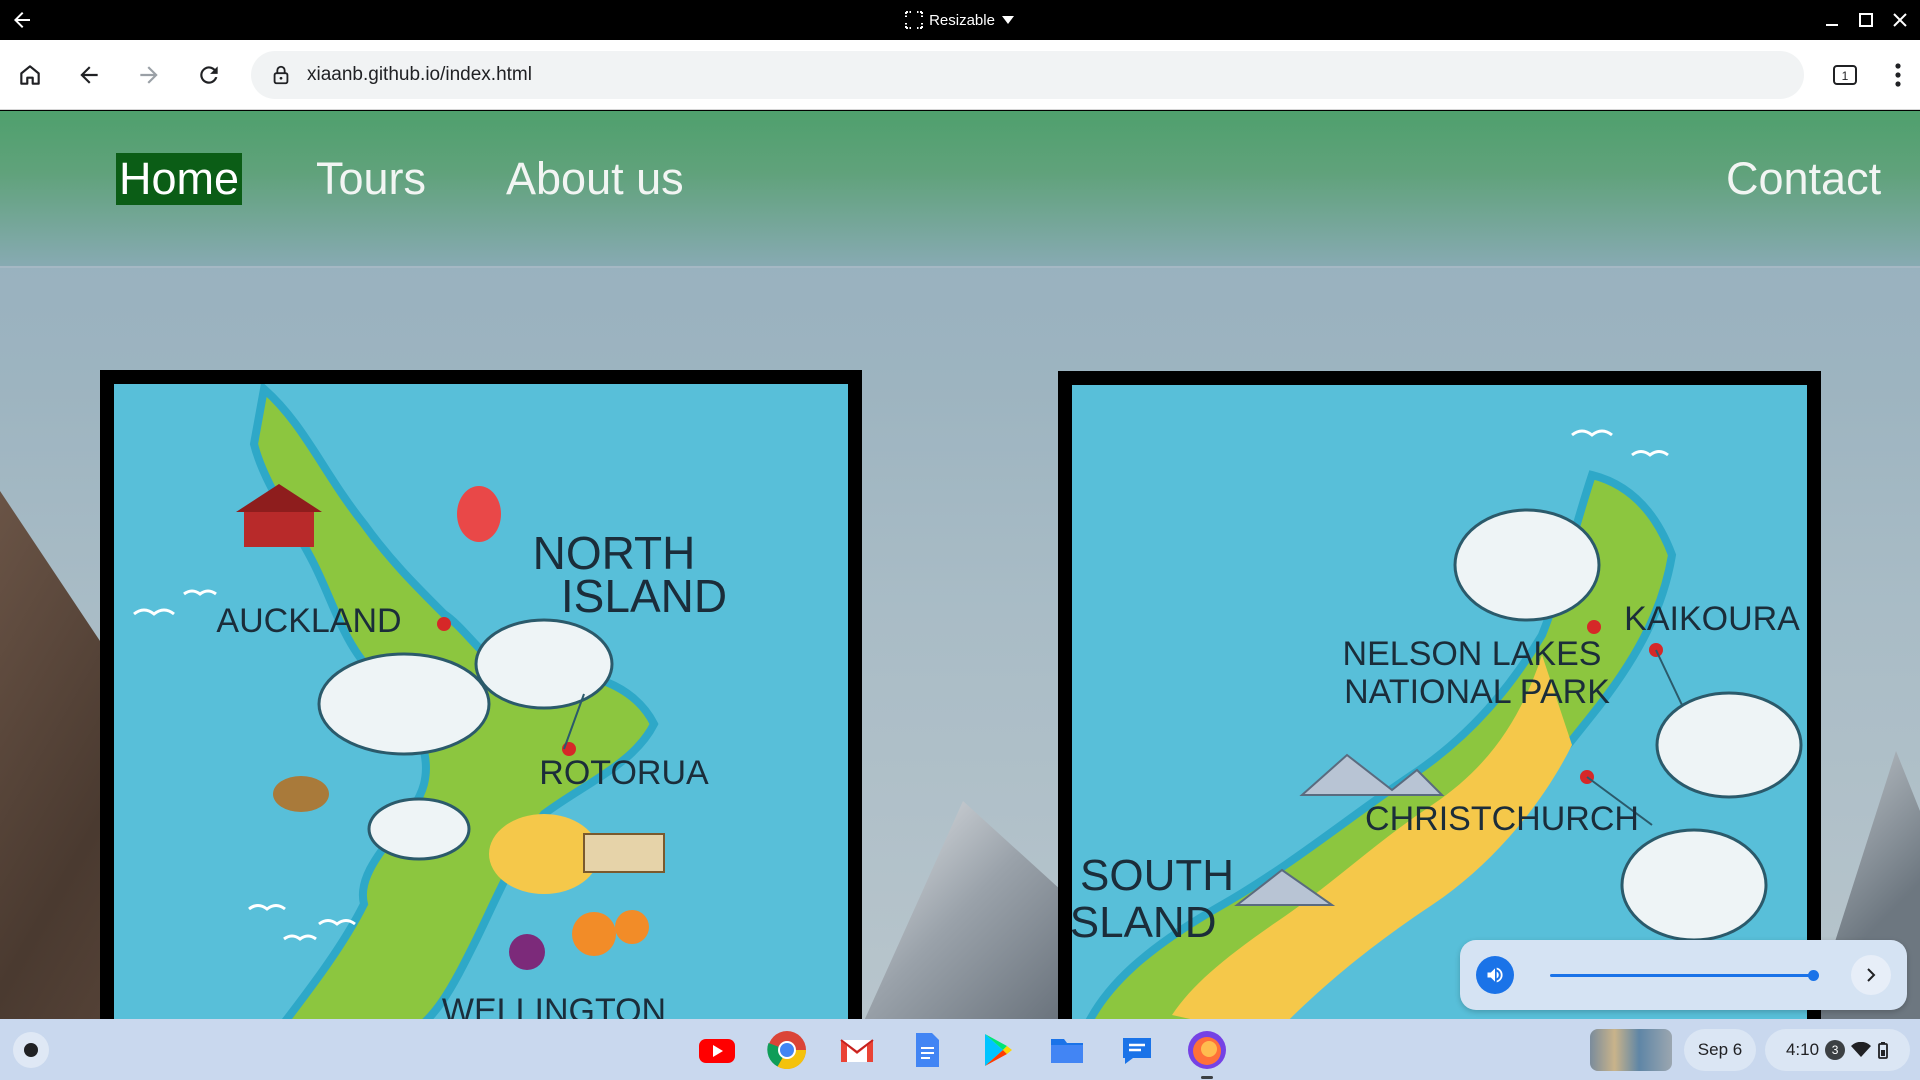 The width and height of the screenshot is (1920, 1080). Describe the element at coordinates (1883, 1050) in the screenshot. I see `battery-icon` at that location.